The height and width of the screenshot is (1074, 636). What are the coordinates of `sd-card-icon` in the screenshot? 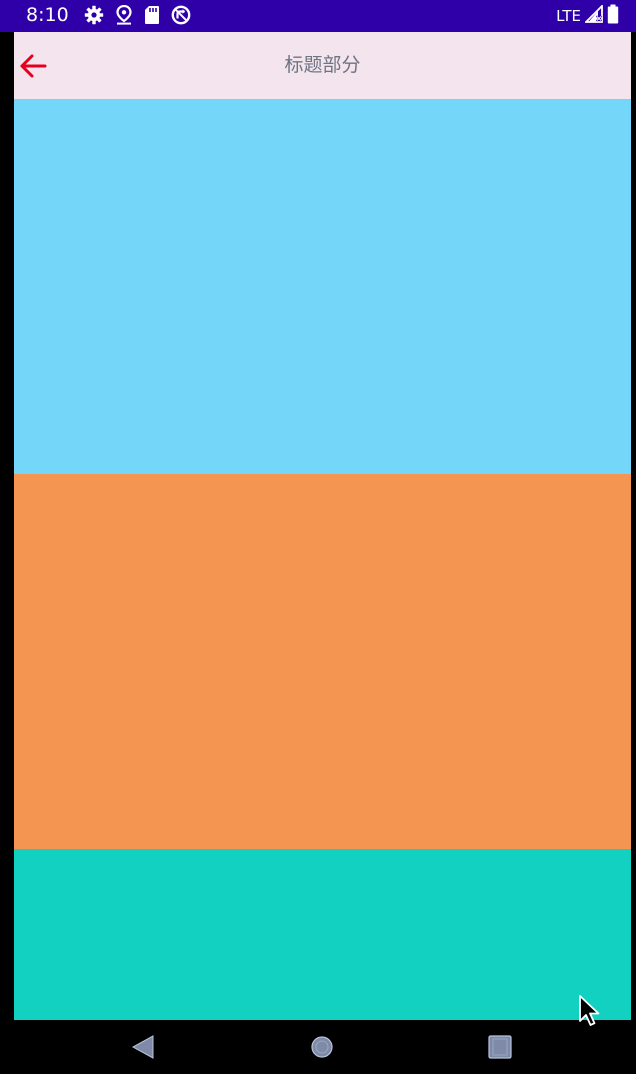 It's located at (152, 15).